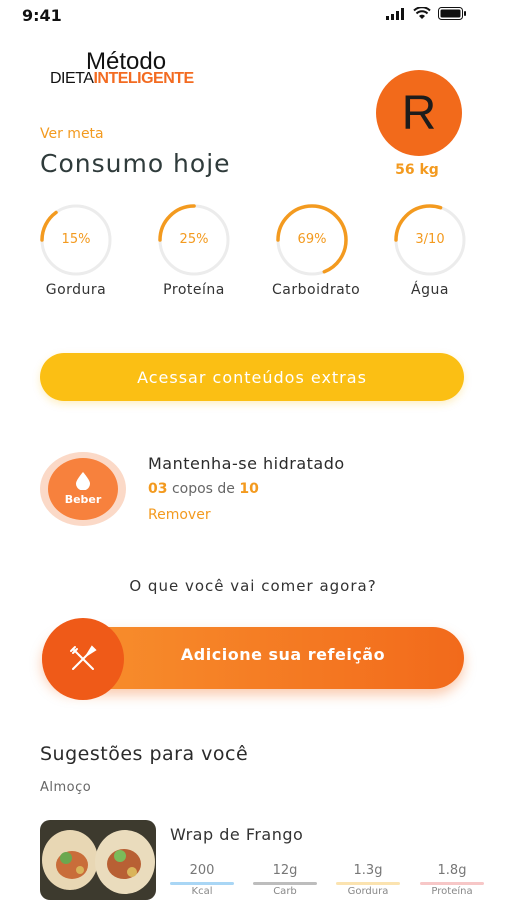 The height and width of the screenshot is (900, 506). Describe the element at coordinates (316, 290) in the screenshot. I see `macro-label: Carboidrato` at that location.